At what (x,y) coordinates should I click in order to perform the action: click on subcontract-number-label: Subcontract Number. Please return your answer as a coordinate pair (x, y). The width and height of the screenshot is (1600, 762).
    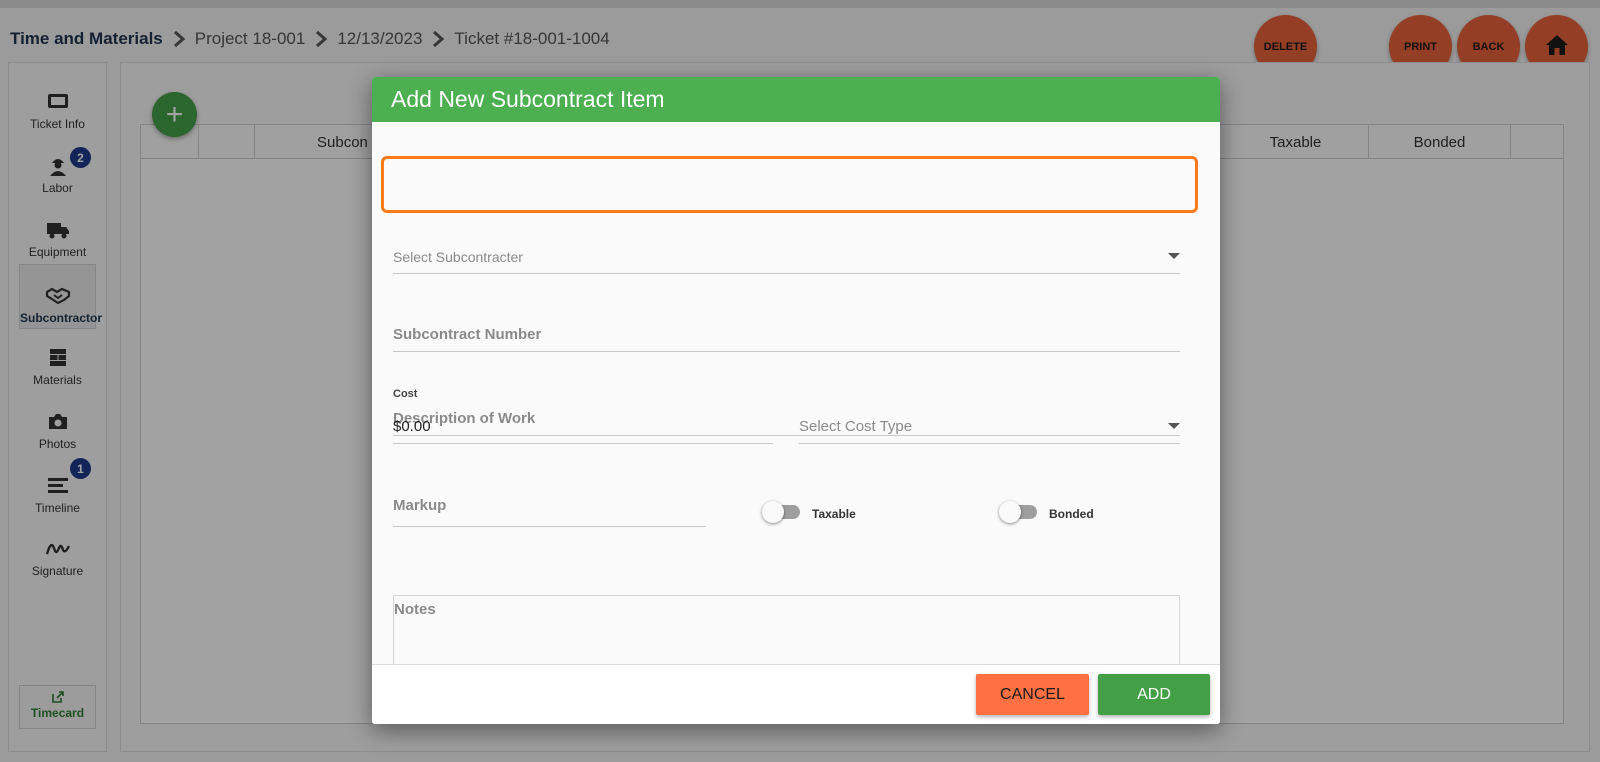
    Looking at the image, I should click on (467, 334).